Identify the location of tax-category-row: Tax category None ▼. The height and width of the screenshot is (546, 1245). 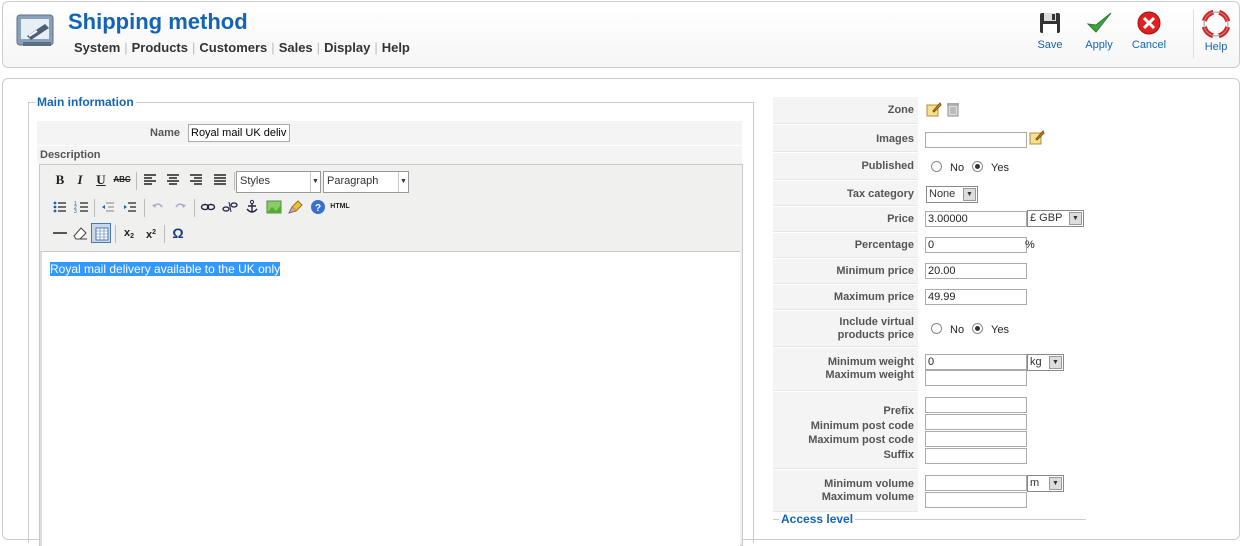
(929, 193).